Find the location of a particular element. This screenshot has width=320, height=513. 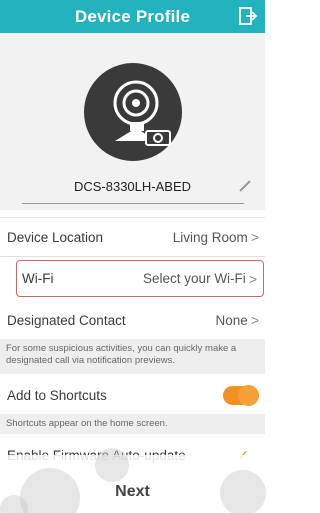

next-button: Next is located at coordinates (132, 492).